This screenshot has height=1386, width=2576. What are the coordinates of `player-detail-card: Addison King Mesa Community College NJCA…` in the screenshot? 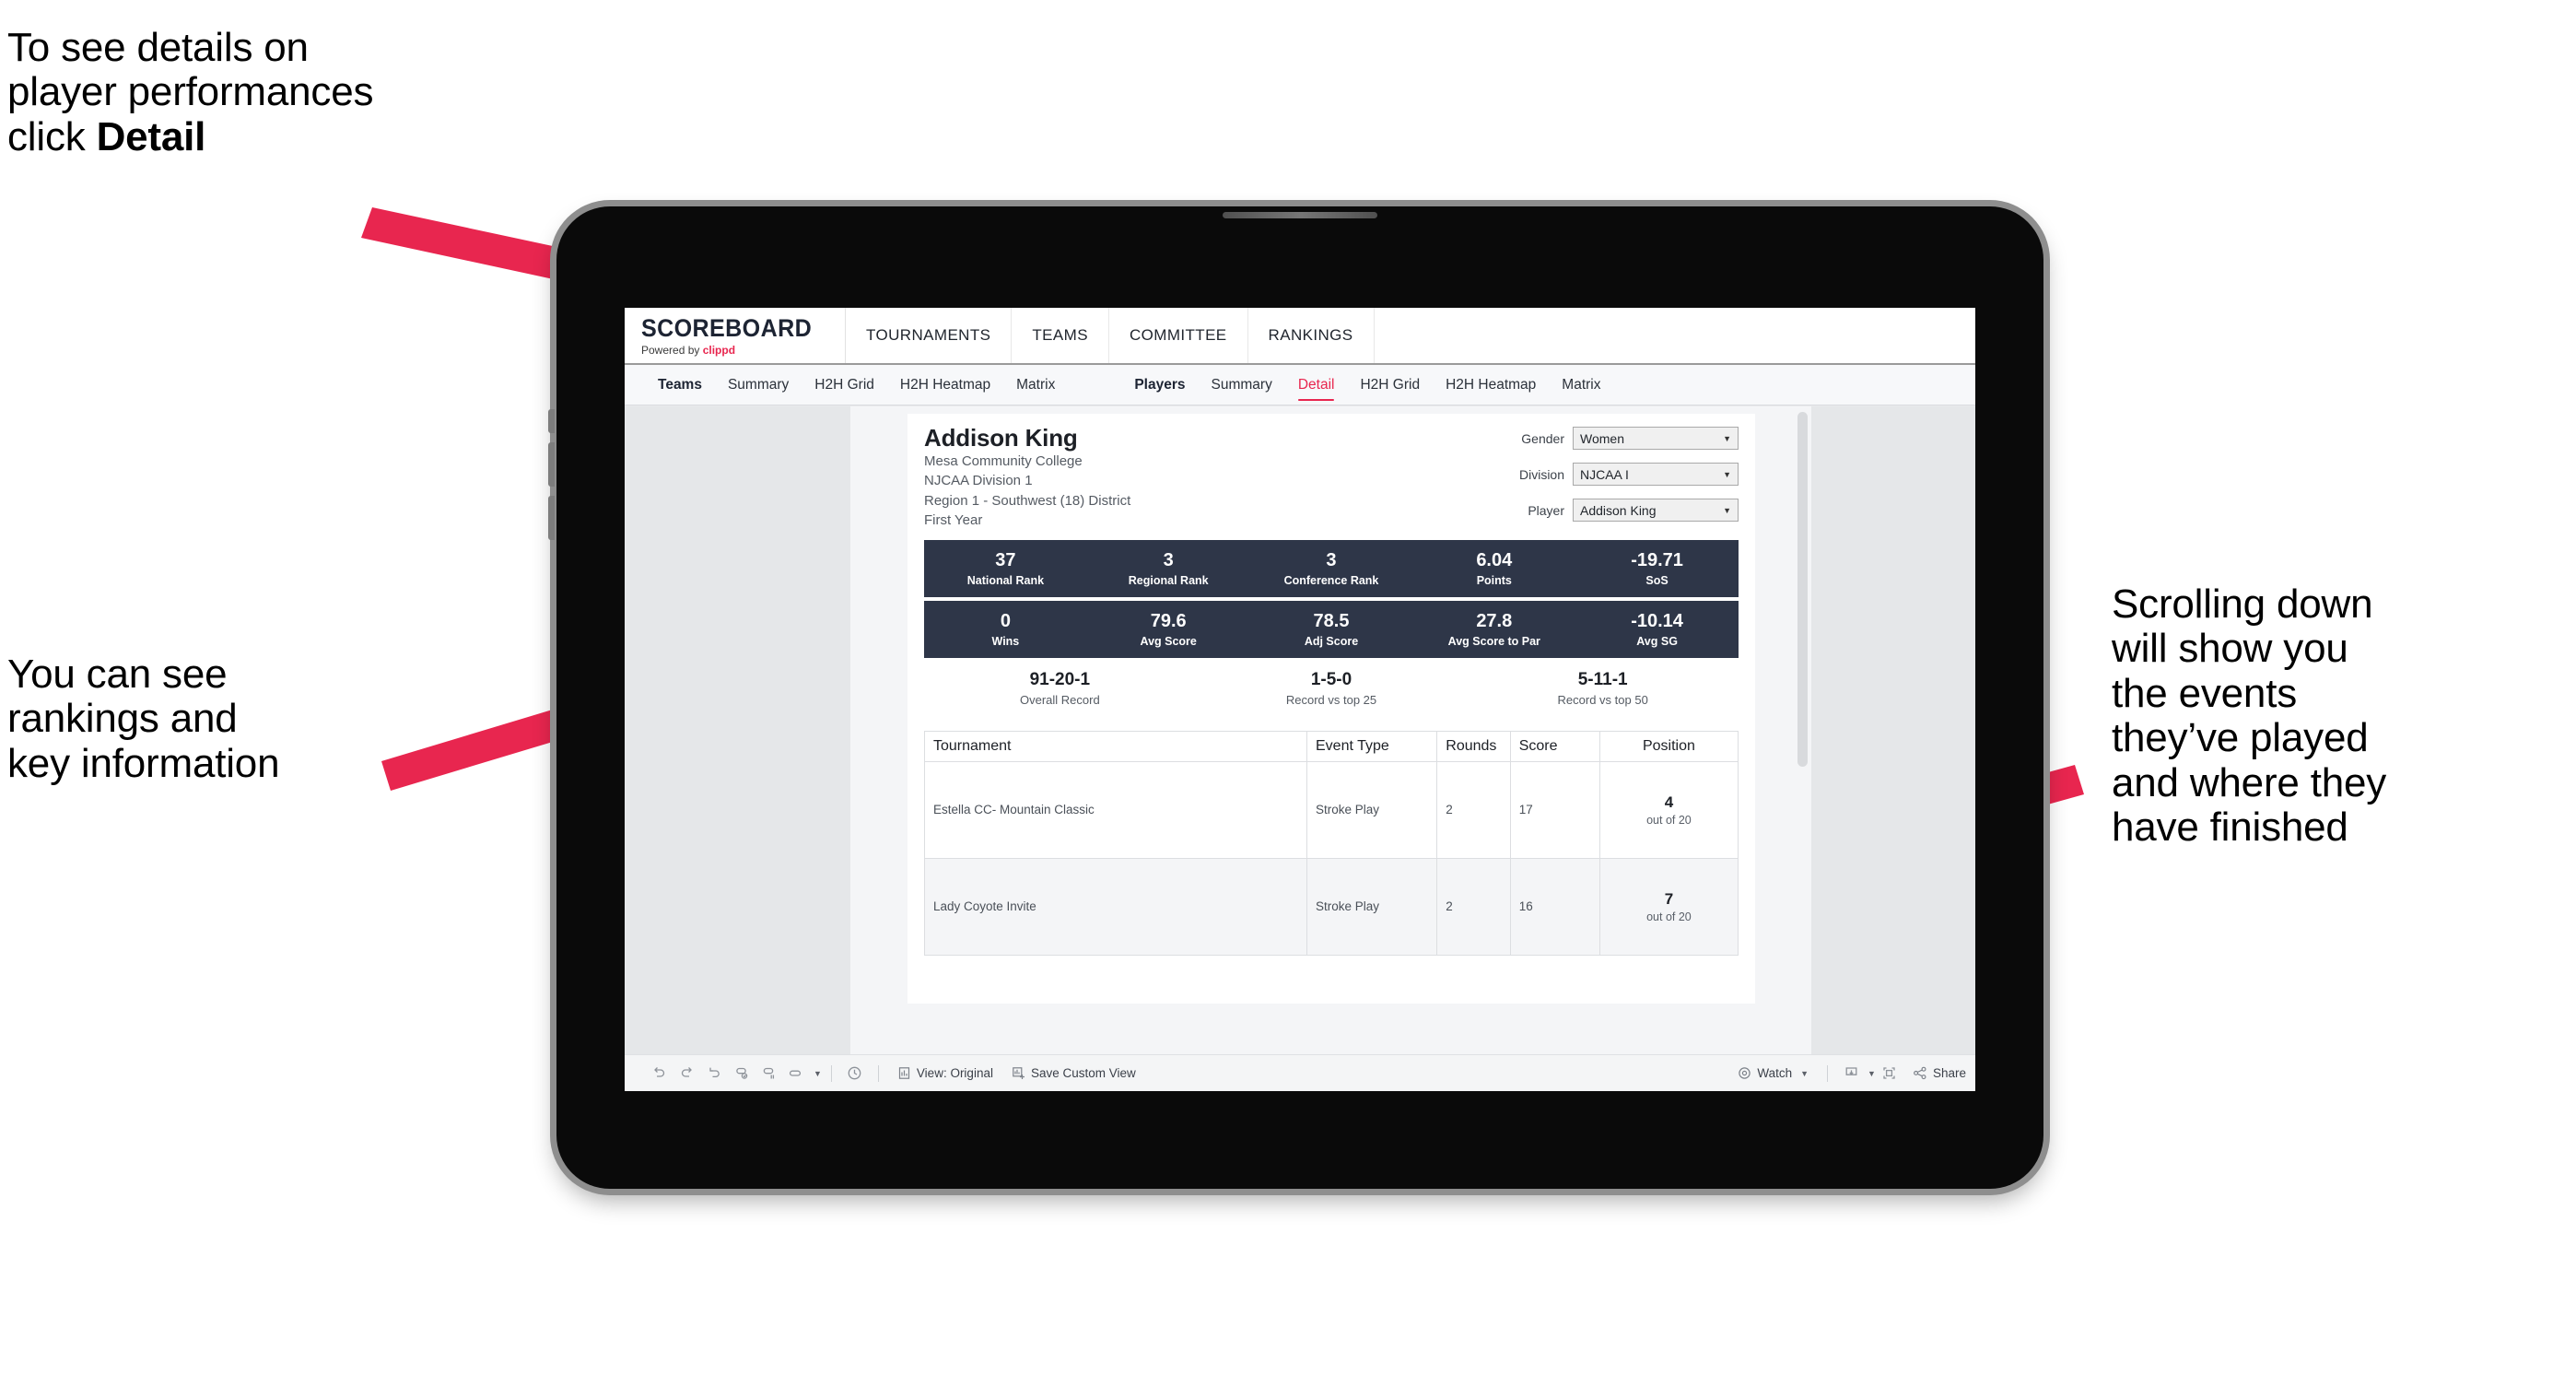 It's located at (1331, 709).